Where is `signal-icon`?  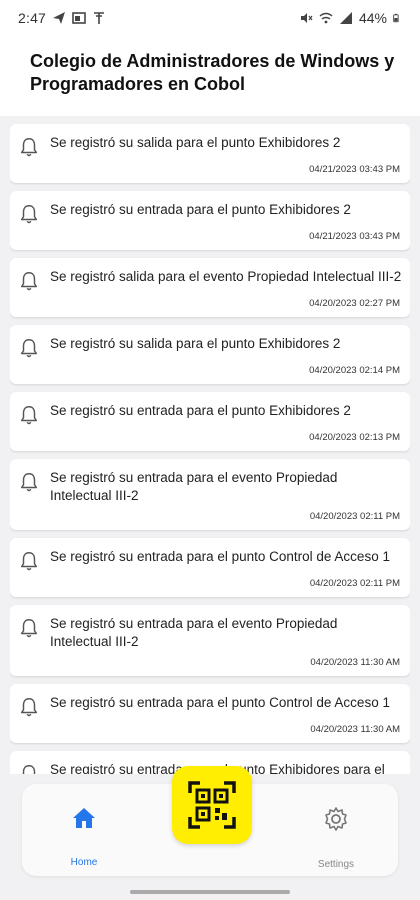 signal-icon is located at coordinates (345, 18).